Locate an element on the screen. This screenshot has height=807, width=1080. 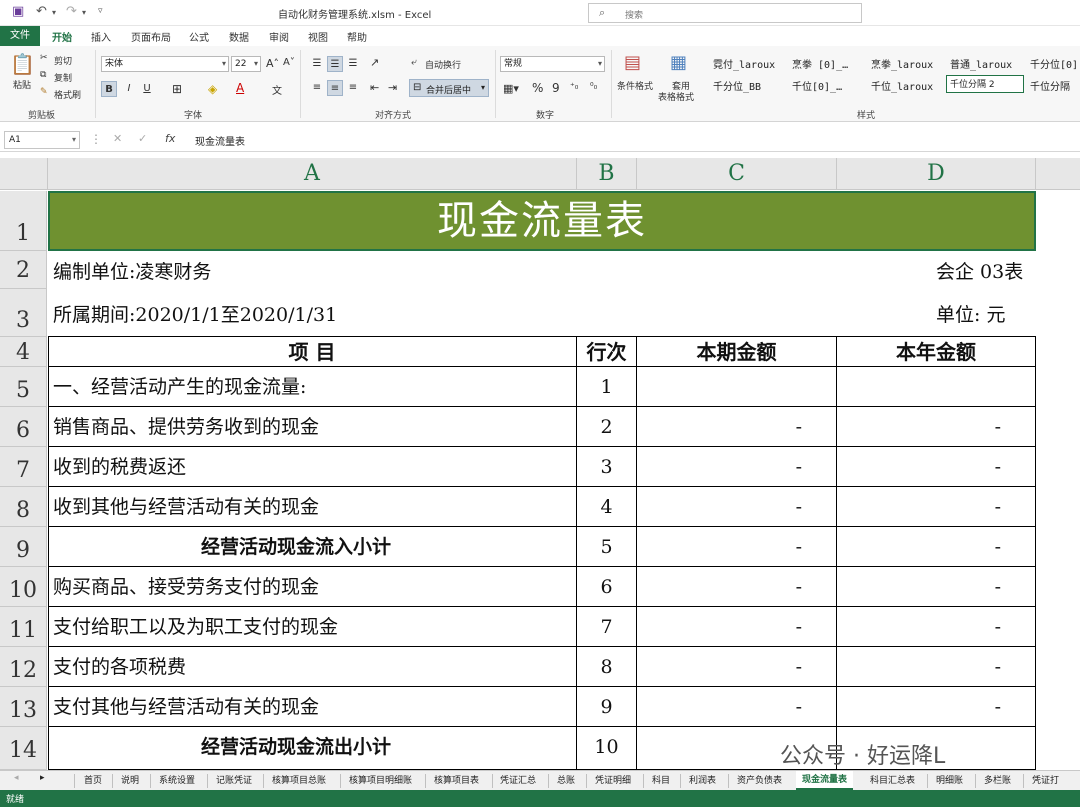
insert-function-icon: fx is located at coordinates (170, 138).